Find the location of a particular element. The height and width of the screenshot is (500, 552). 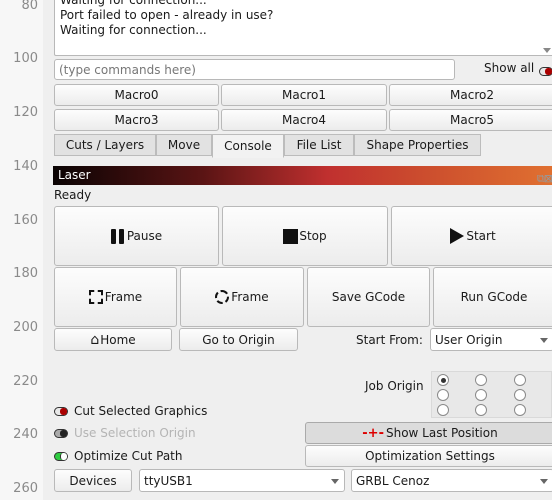

cut-selected-graphics-toggle is located at coordinates (61, 411).